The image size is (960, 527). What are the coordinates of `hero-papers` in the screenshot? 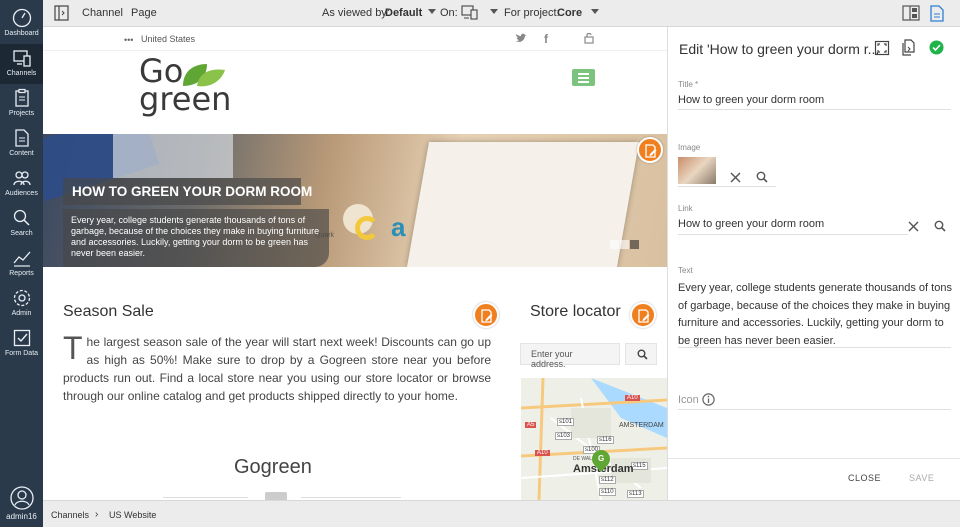 It's located at (173, 156).